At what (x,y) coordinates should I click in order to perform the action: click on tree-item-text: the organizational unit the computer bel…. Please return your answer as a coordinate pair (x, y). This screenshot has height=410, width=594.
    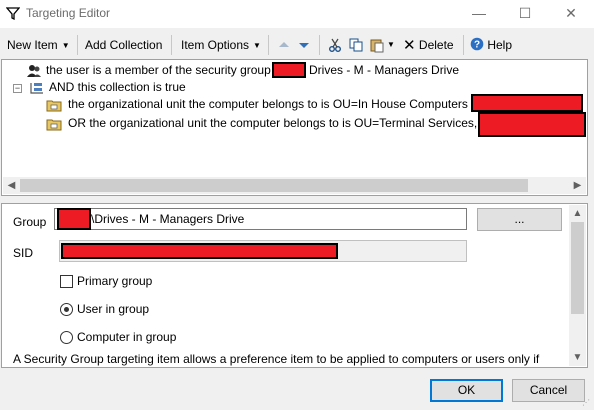
    Looking at the image, I should click on (268, 104).